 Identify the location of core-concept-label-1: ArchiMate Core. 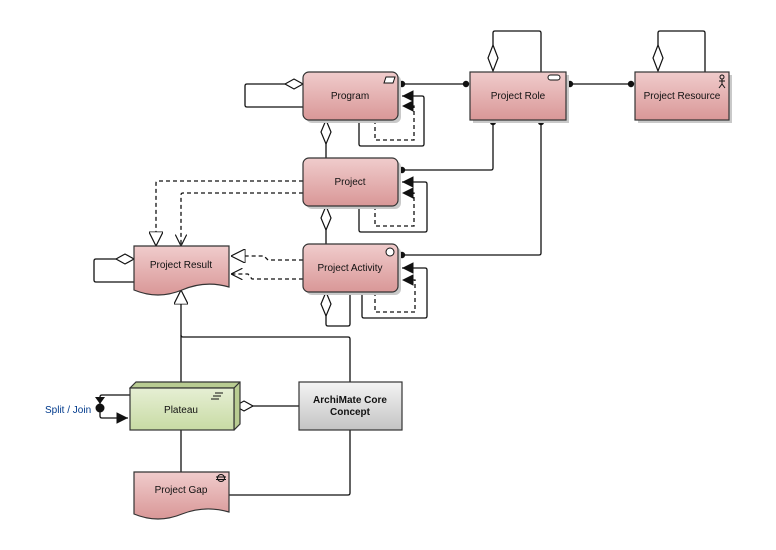
(350, 400).